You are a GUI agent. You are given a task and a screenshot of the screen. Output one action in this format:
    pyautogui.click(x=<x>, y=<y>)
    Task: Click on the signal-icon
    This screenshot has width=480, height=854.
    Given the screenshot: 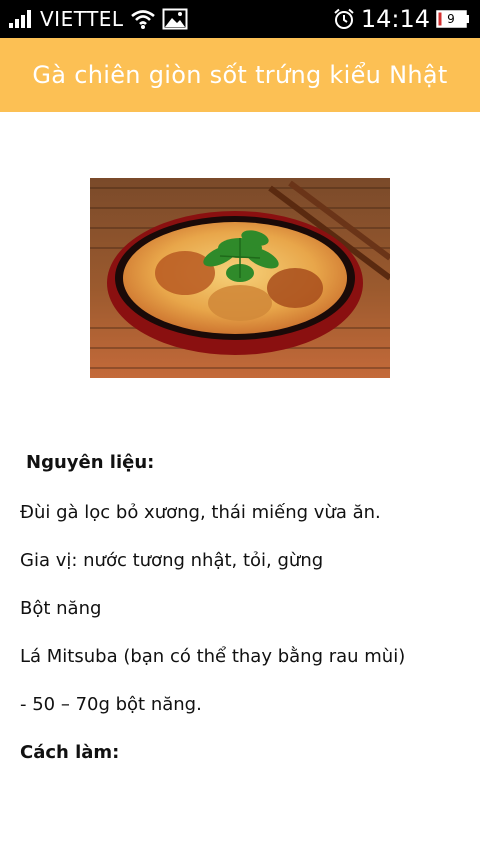 What is the action you would take?
    pyautogui.click(x=21, y=19)
    